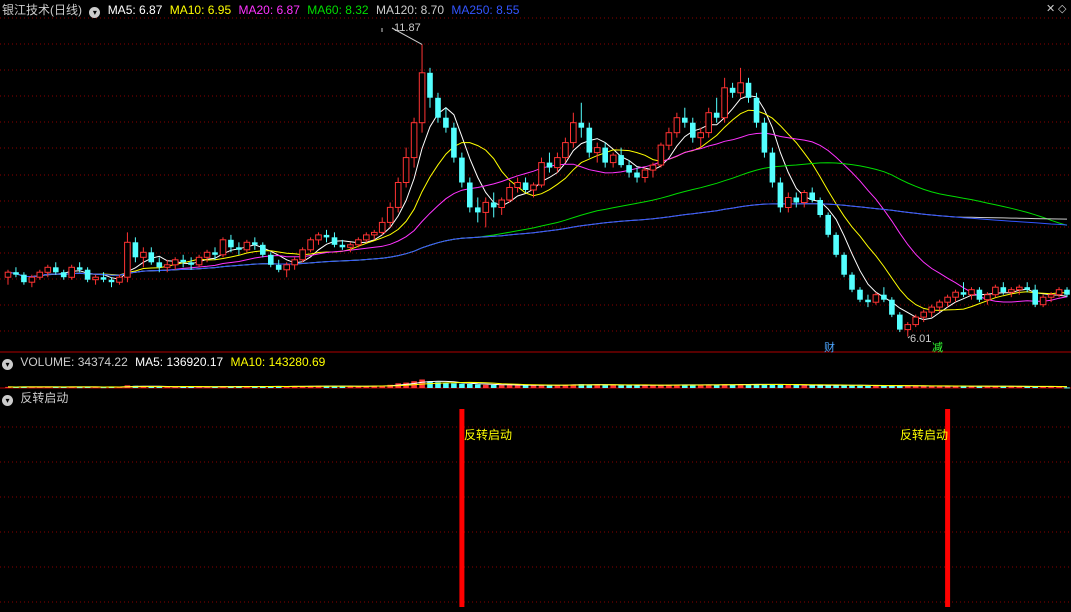  What do you see at coordinates (488, 434) in the screenshot?
I see `signal-label-1: 反转启动` at bounding box center [488, 434].